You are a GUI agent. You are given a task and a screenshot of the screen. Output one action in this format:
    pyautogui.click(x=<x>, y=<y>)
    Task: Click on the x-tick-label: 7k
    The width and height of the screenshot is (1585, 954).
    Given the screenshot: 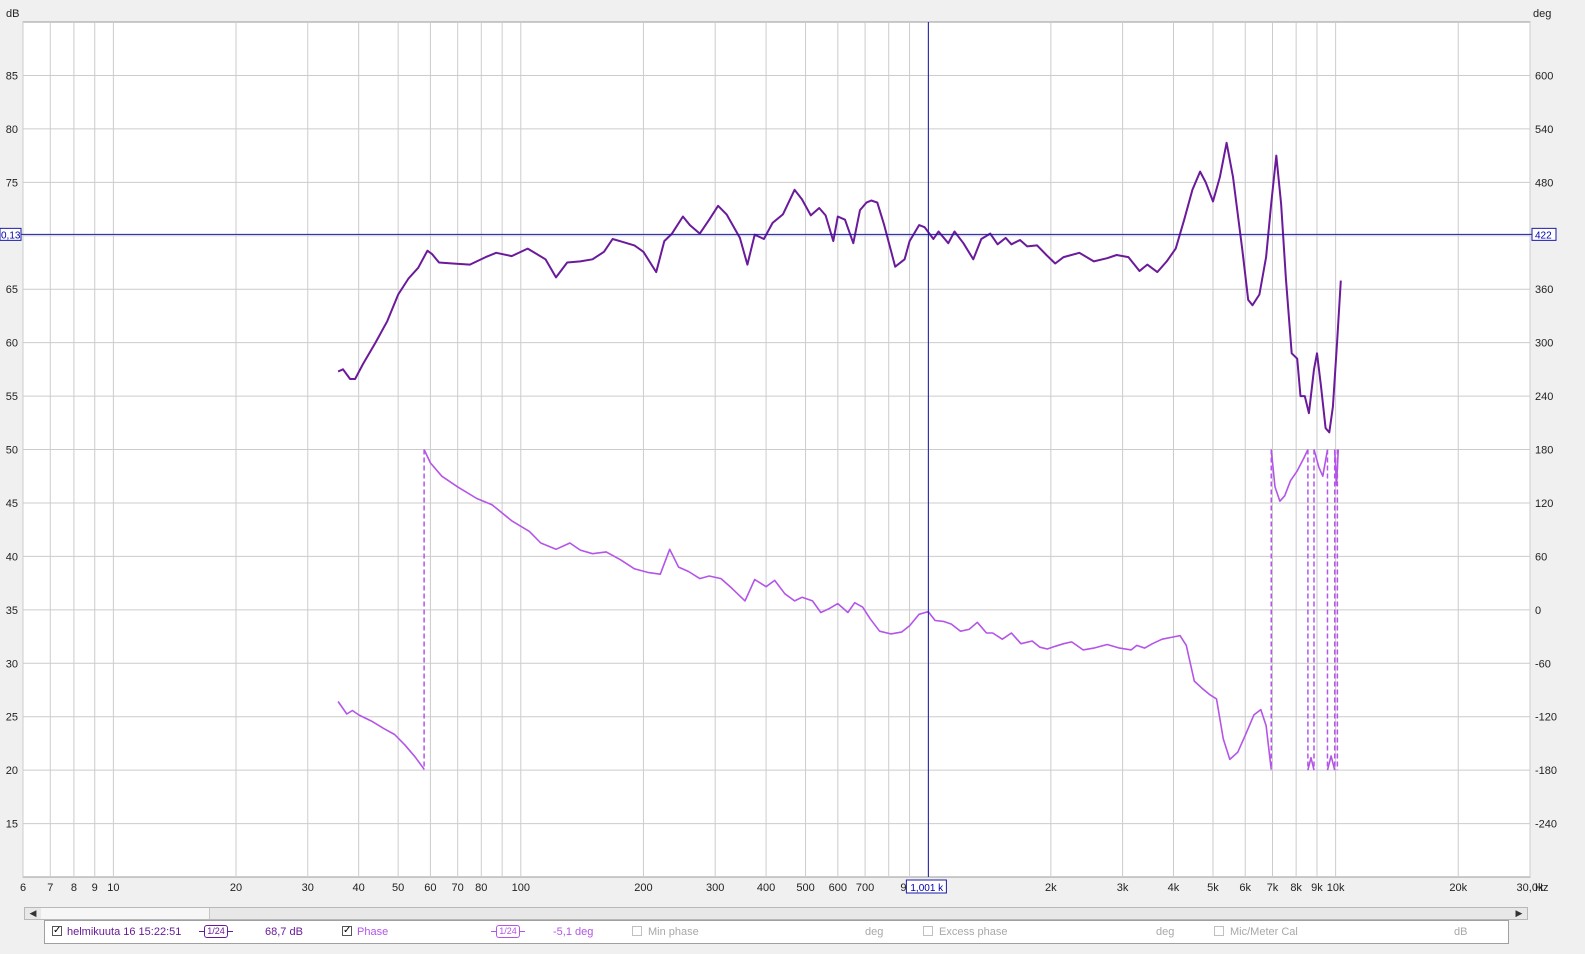 What is the action you would take?
    pyautogui.click(x=1273, y=888)
    